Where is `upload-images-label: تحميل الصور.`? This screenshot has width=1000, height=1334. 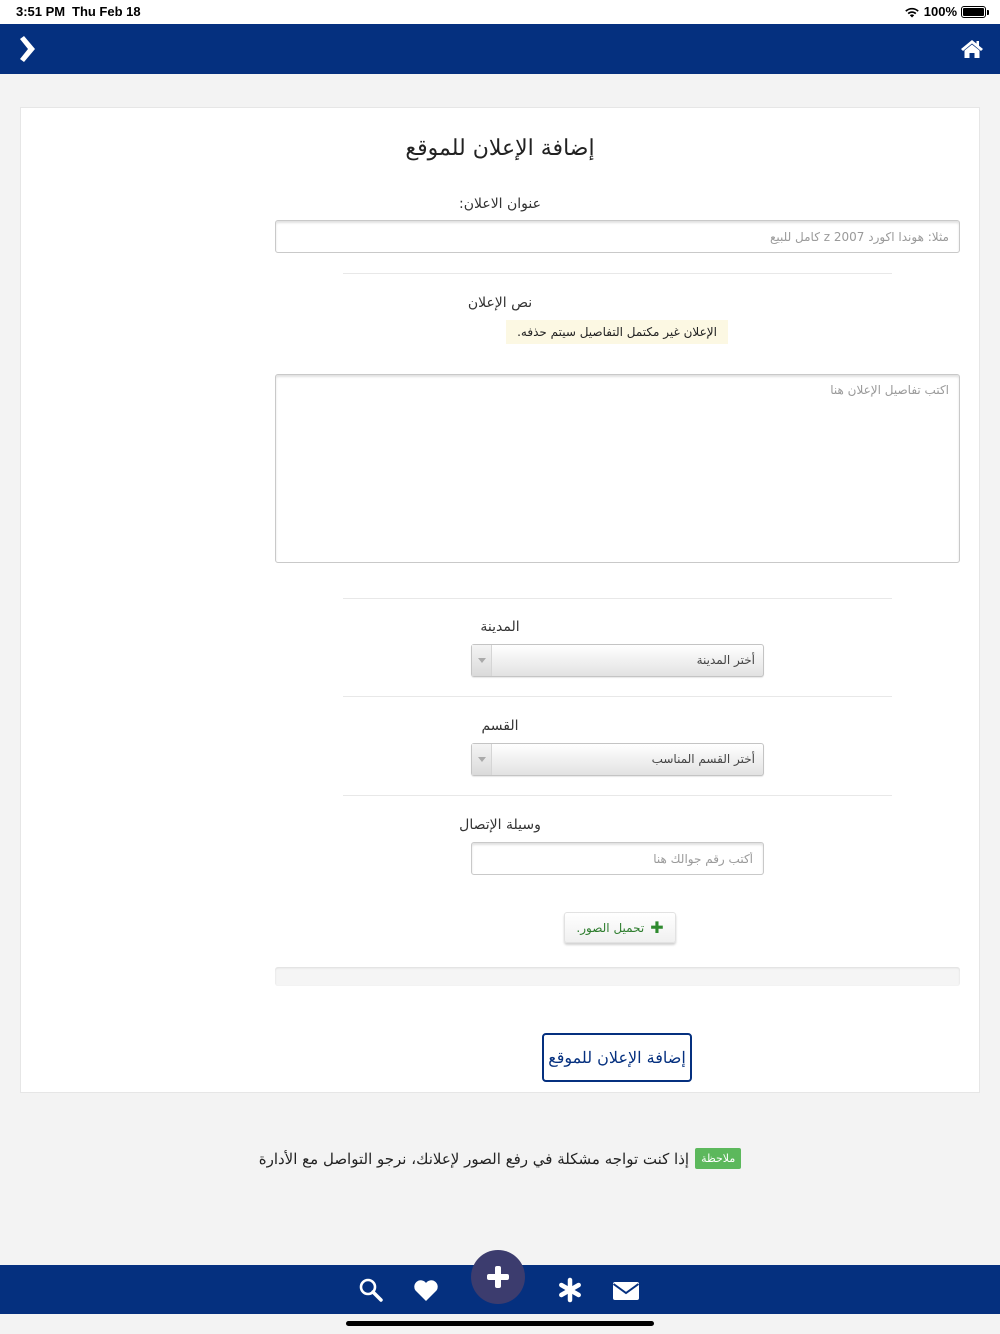 upload-images-label: تحميل الصور. is located at coordinates (610, 927).